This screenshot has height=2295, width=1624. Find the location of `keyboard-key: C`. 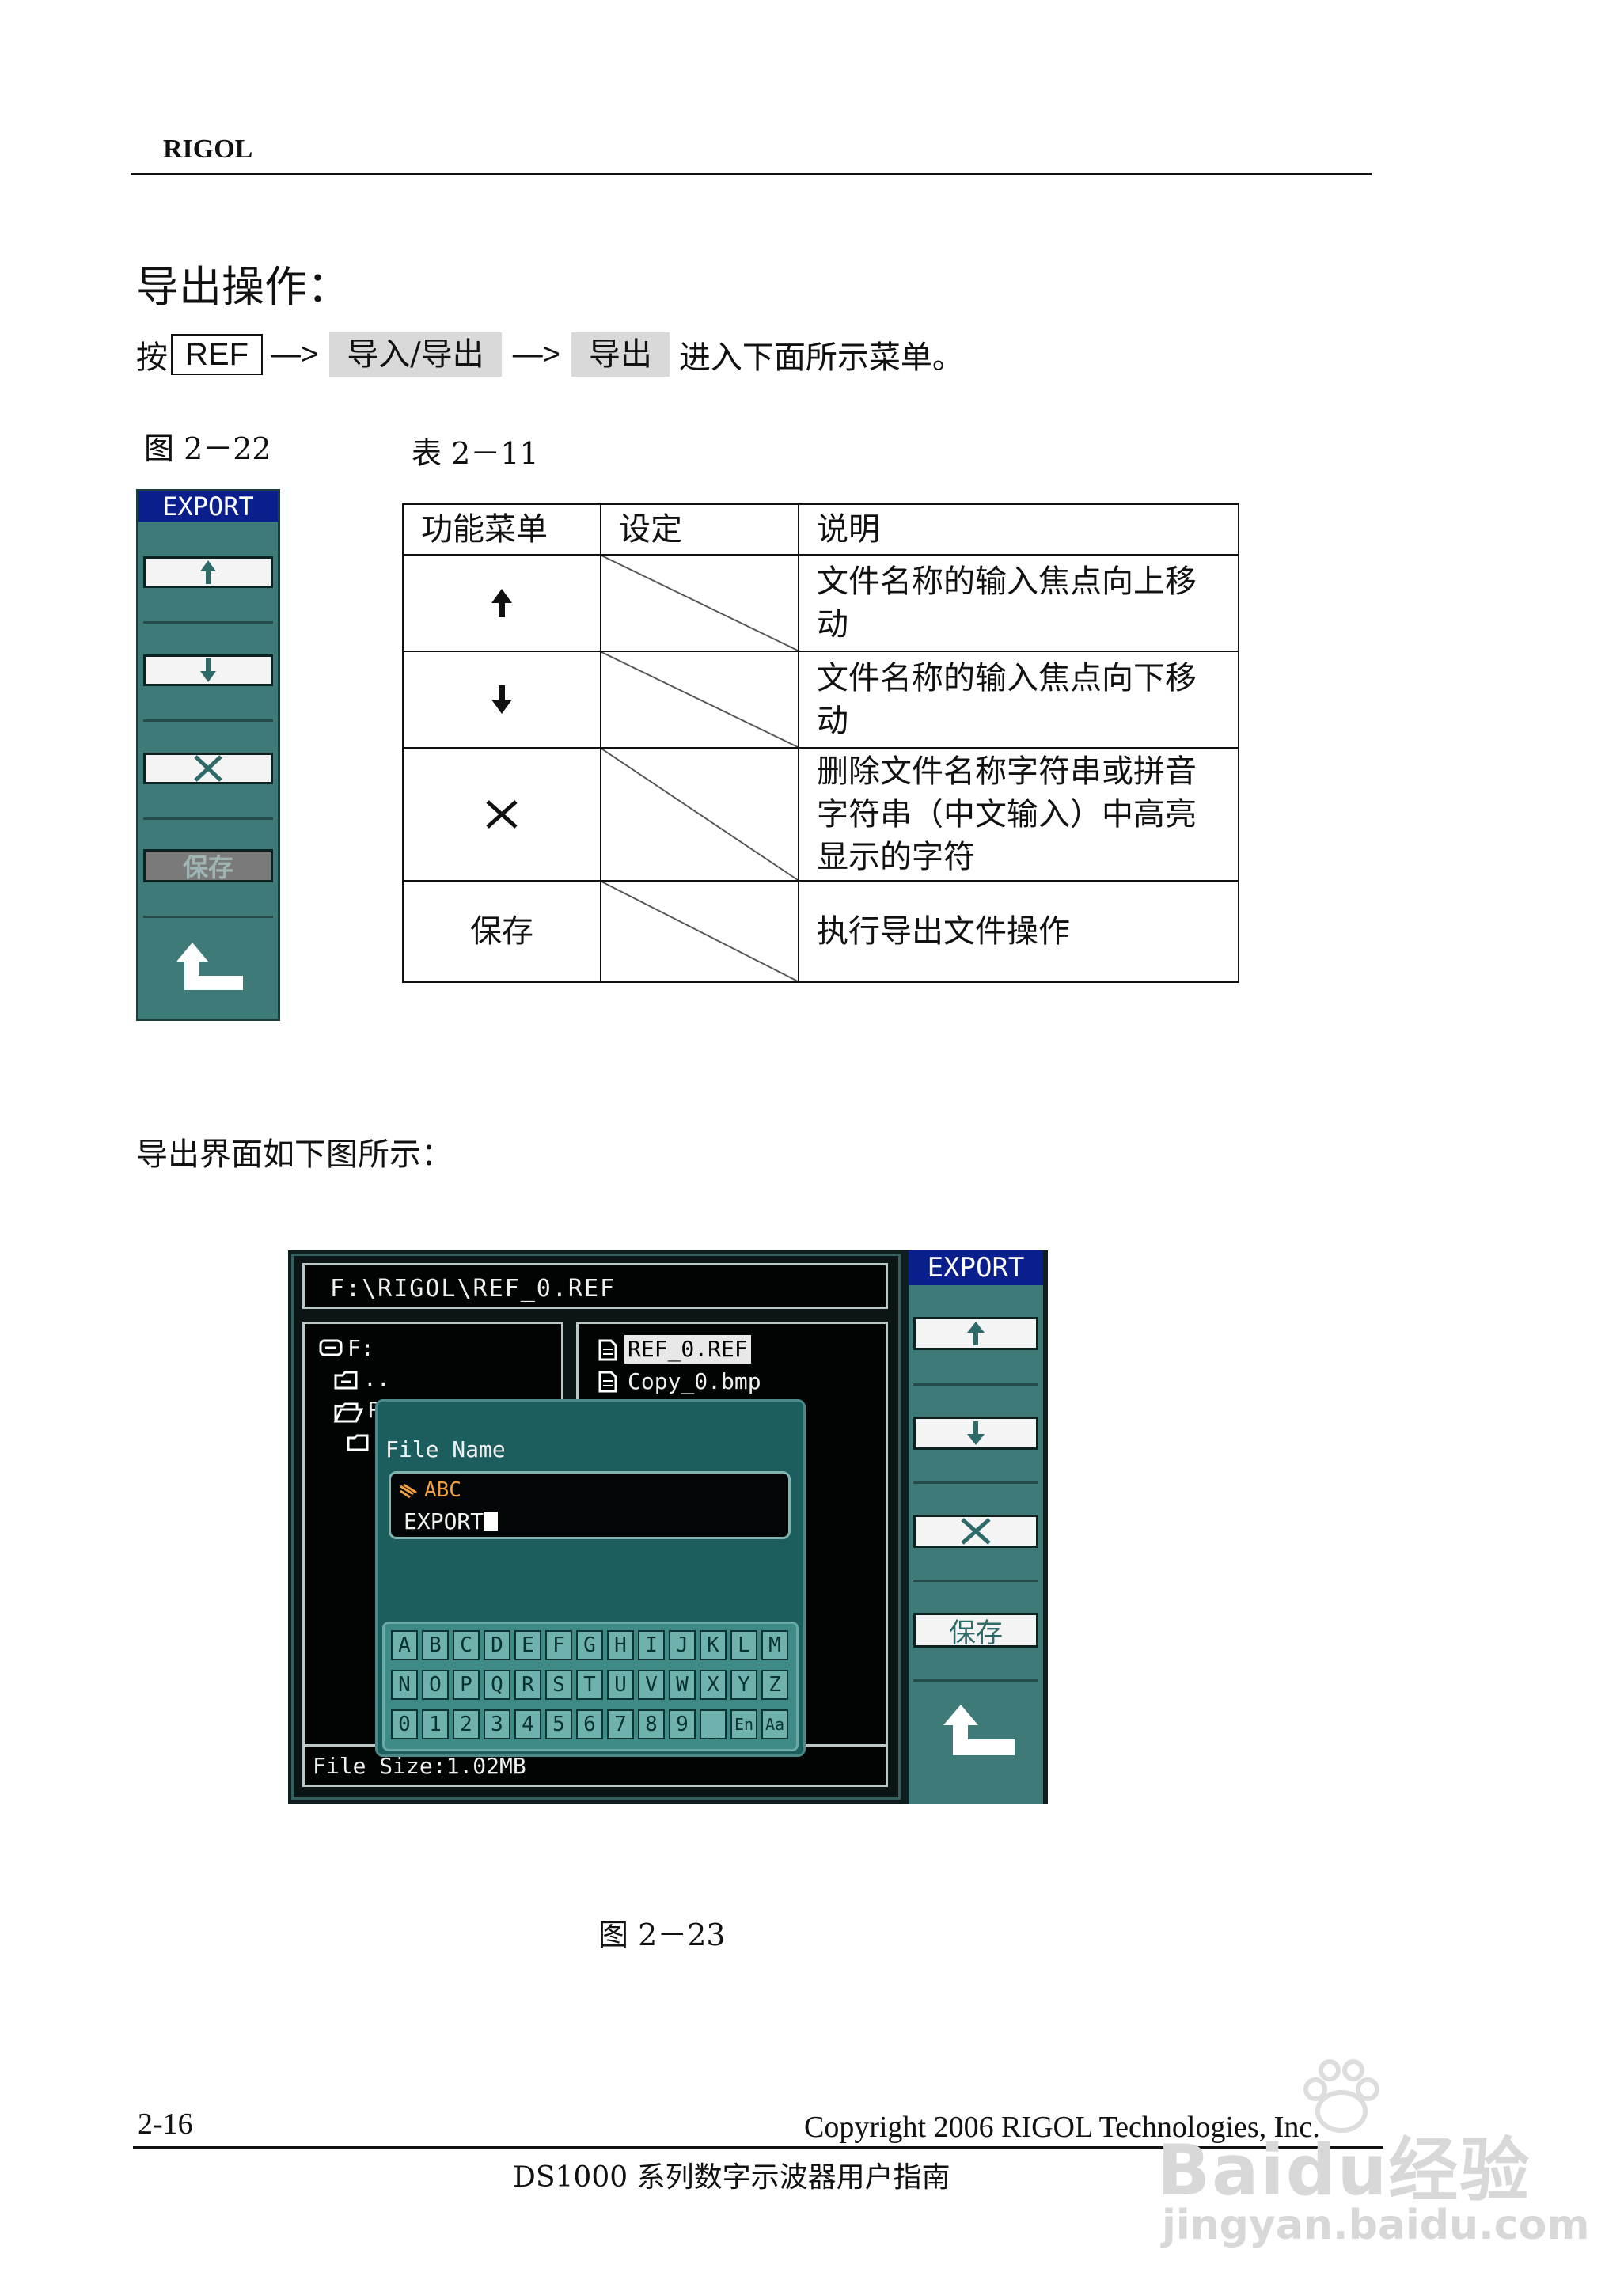

keyboard-key: C is located at coordinates (466, 1645).